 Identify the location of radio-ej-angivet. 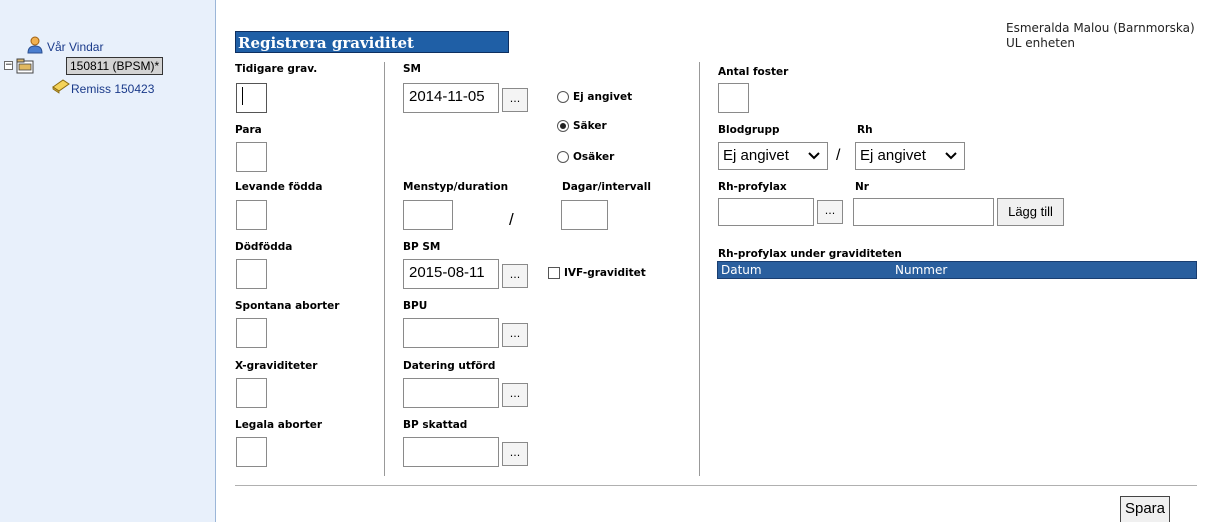
(563, 97).